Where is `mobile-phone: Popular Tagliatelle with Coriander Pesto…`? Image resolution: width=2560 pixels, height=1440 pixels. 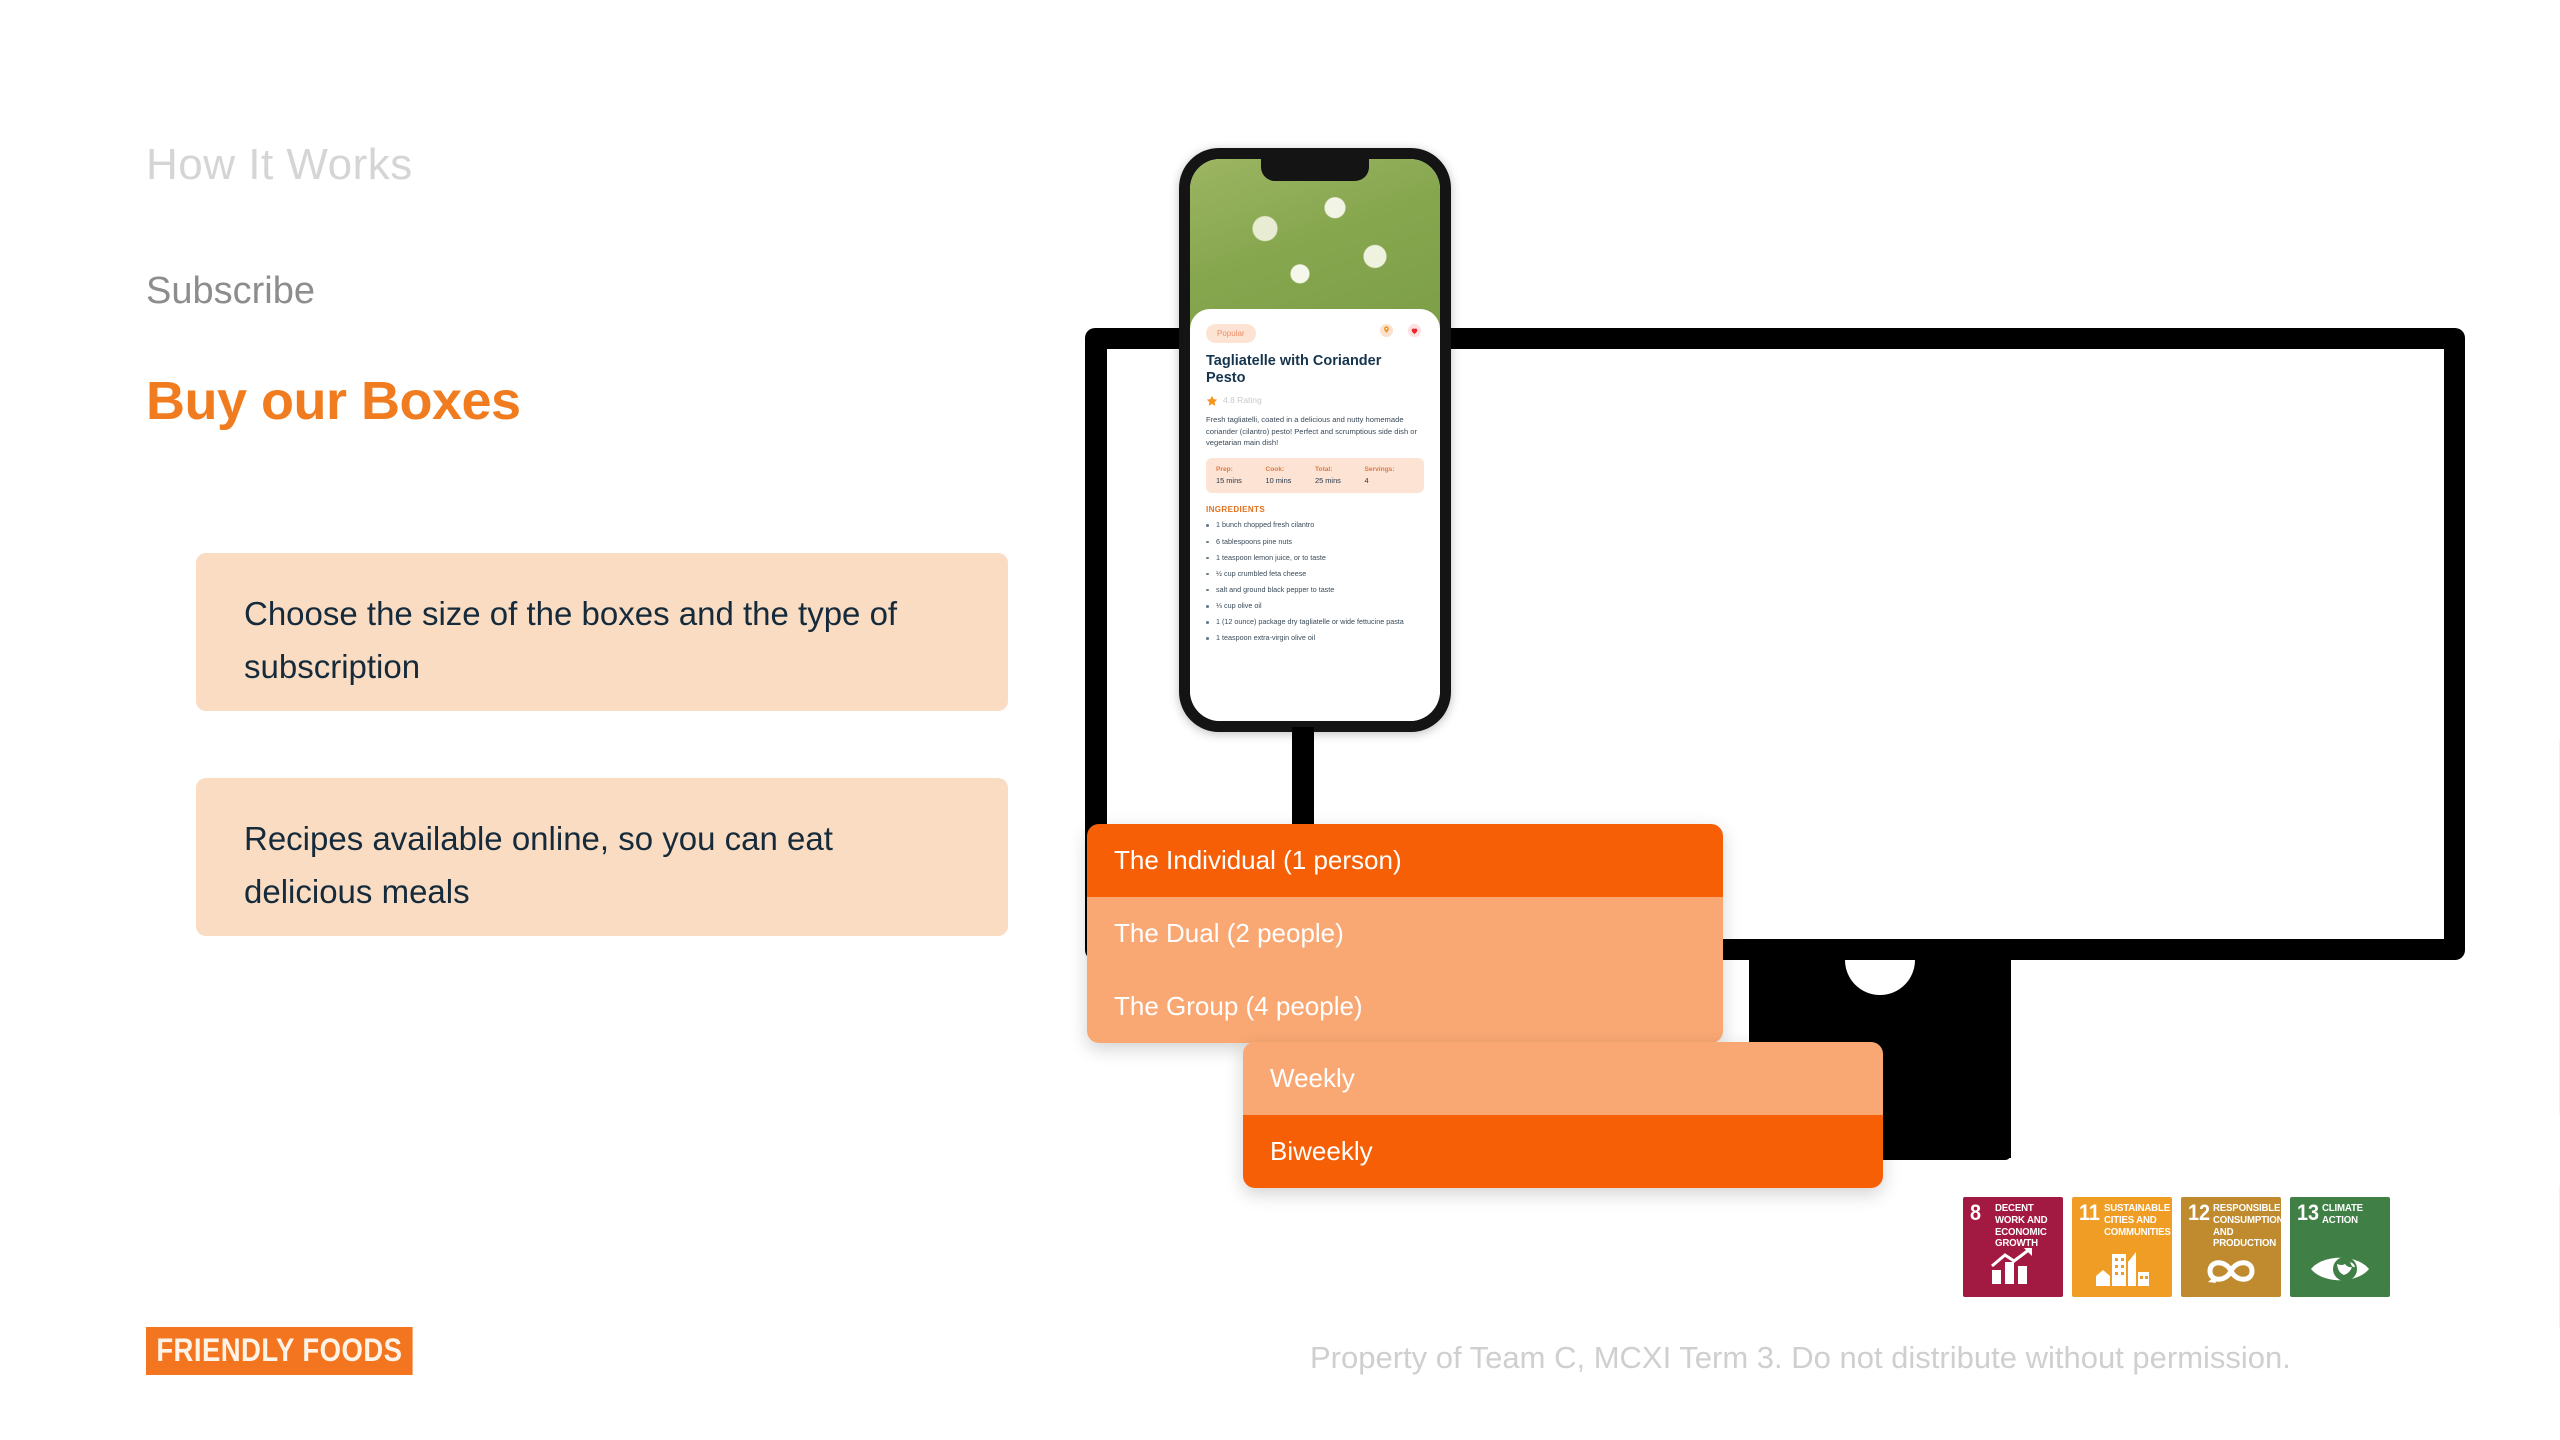
mobile-phone: Popular Tagliatelle with Coriander Pesto… is located at coordinates (1315, 440).